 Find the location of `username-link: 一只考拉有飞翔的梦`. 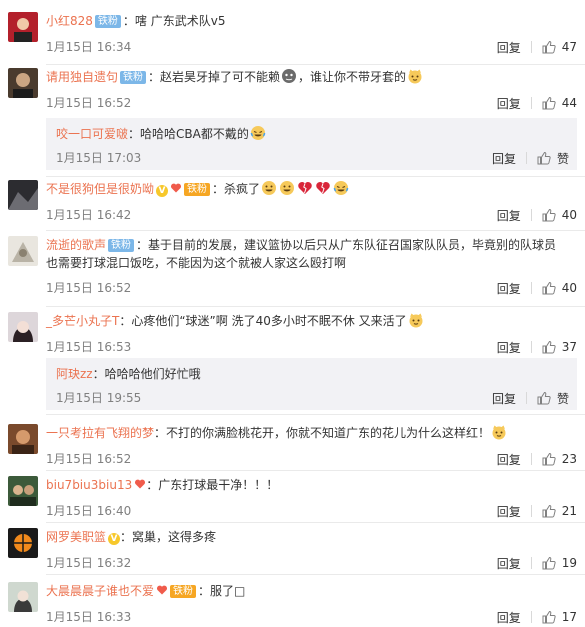

username-link: 一只考拉有飞翔的梦 is located at coordinates (100, 433).